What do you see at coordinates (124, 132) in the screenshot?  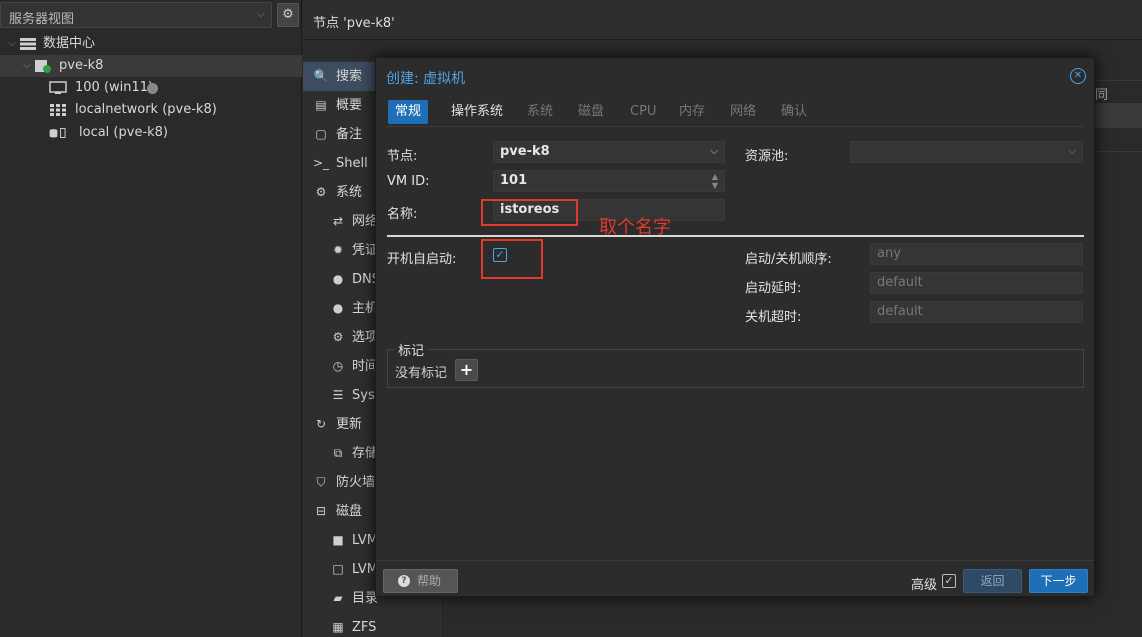 I see `tree-item-label: local (pve-k8)` at bounding box center [124, 132].